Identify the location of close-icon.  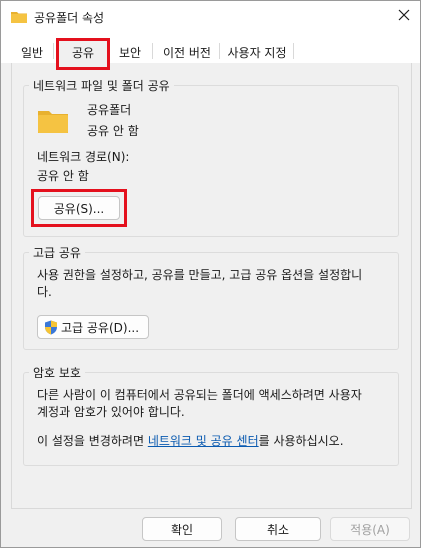
(404, 16).